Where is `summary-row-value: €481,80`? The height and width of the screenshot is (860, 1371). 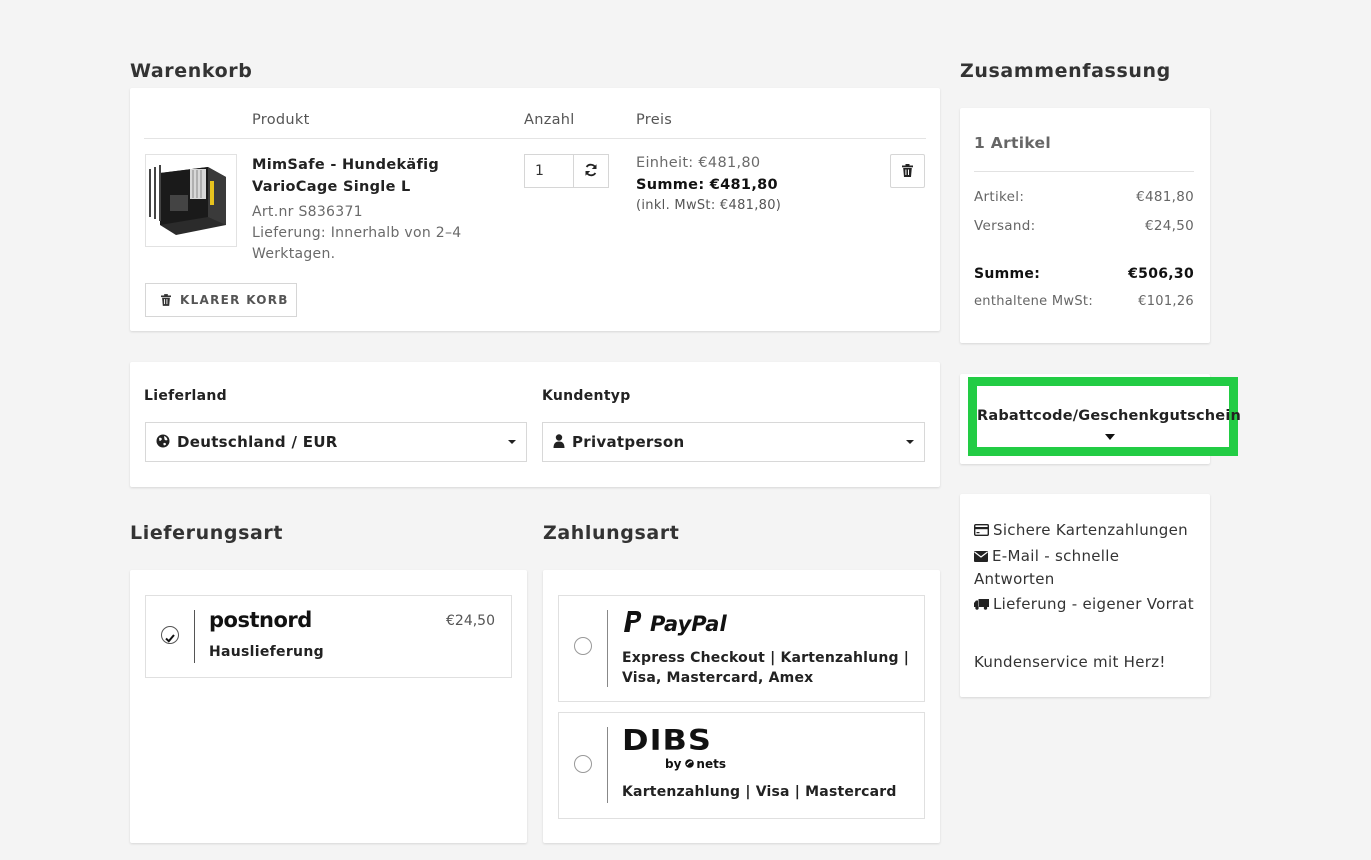 summary-row-value: €481,80 is located at coordinates (1165, 197).